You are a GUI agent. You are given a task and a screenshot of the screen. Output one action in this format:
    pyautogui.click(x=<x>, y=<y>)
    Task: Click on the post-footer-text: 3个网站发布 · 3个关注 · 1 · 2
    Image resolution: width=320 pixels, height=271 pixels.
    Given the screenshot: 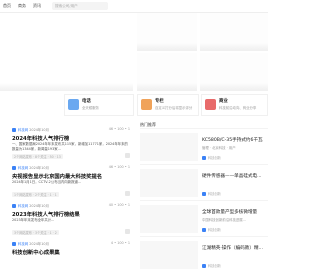 What is the action you would take?
    pyautogui.click(x=35, y=232)
    